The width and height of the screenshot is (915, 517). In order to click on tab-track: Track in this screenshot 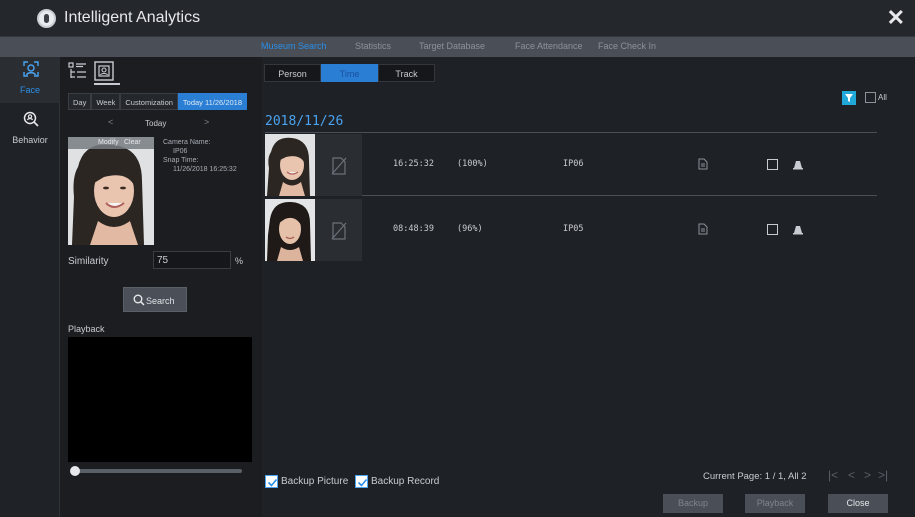, I will do `click(406, 73)`.